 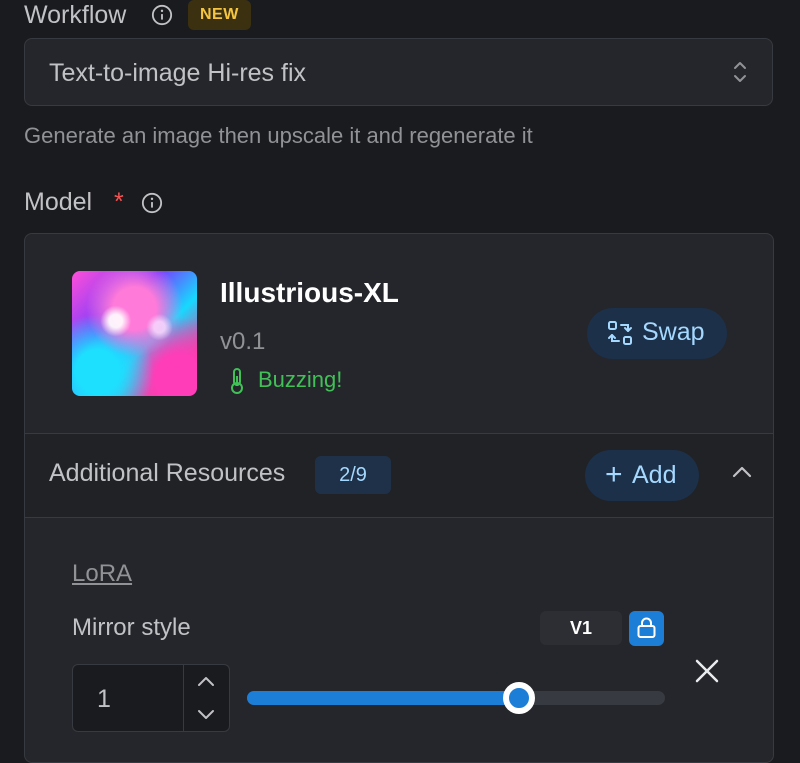 What do you see at coordinates (742, 472) in the screenshot?
I see `chevron-up-icon` at bounding box center [742, 472].